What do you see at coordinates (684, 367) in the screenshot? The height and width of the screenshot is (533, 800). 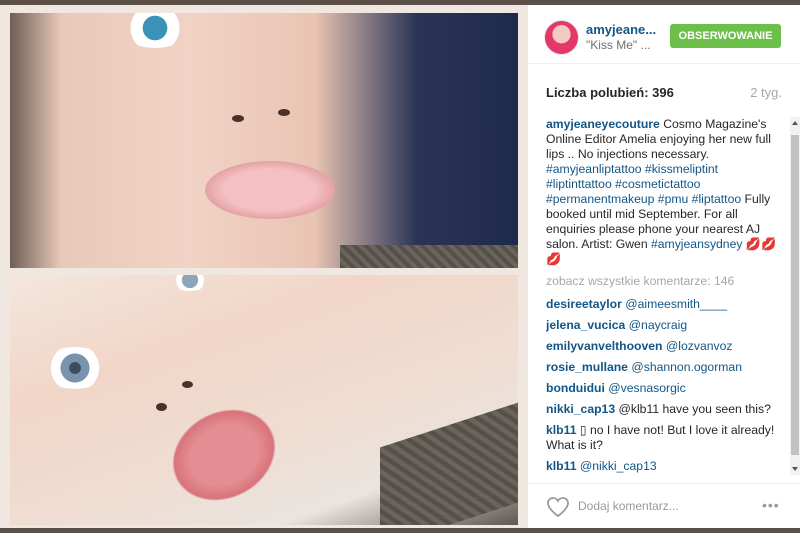 I see `comment-text: @shannon.ogorman` at bounding box center [684, 367].